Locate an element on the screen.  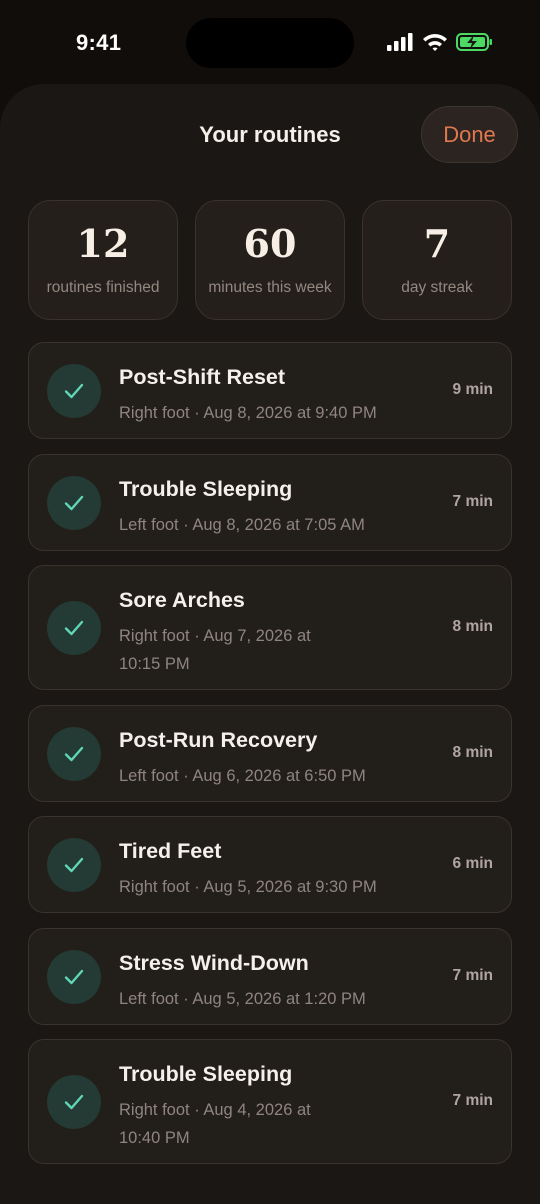
status-bar: 9:41 is located at coordinates (270, 44).